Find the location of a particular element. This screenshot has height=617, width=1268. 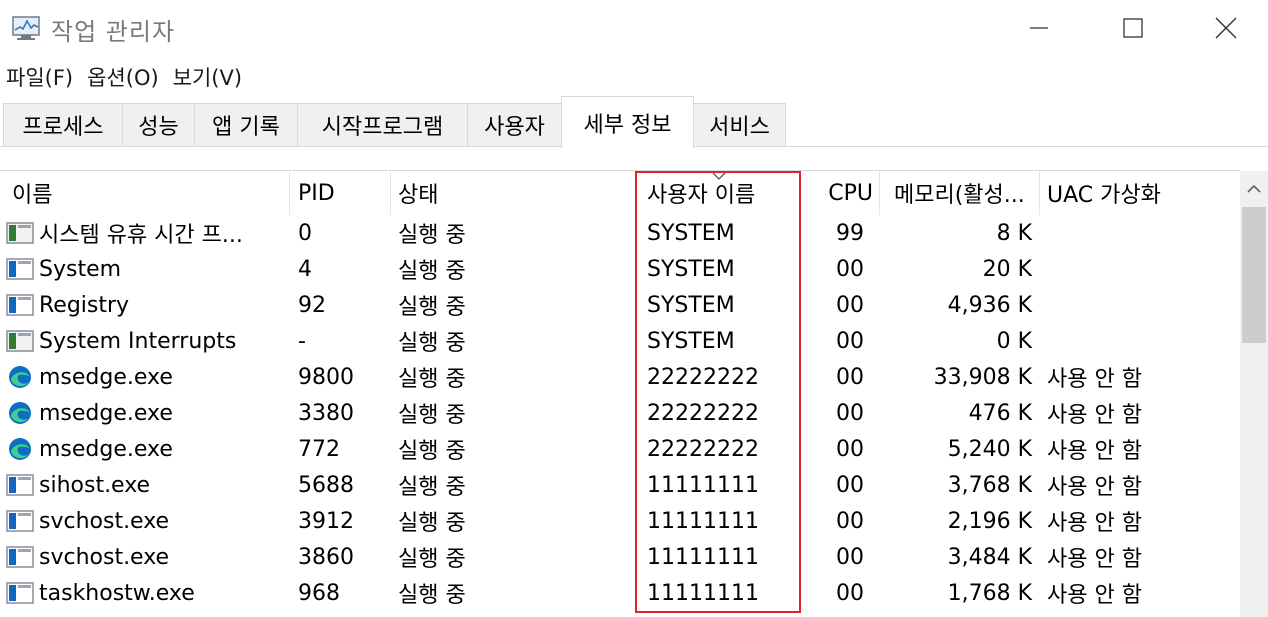

tab-users: 사용자 is located at coordinates (514, 124).